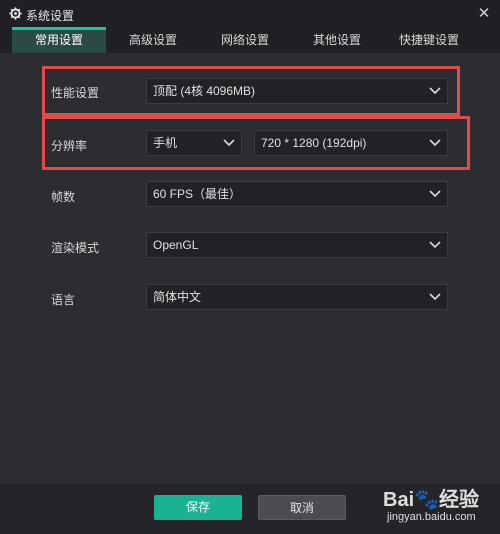  I want to click on language-value: 简体中文, so click(177, 297).